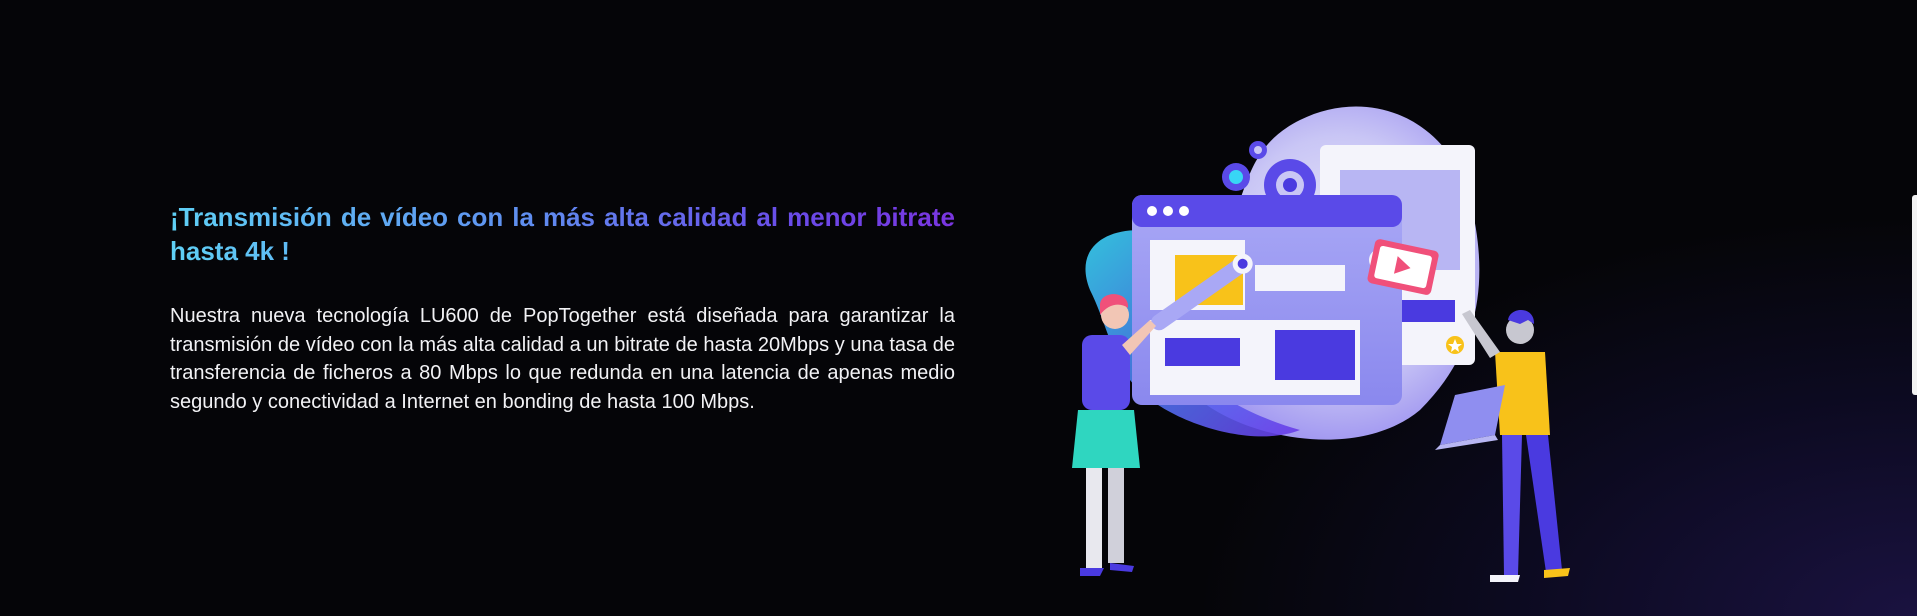  What do you see at coordinates (1300, 278) in the screenshot?
I see `window-text-block` at bounding box center [1300, 278].